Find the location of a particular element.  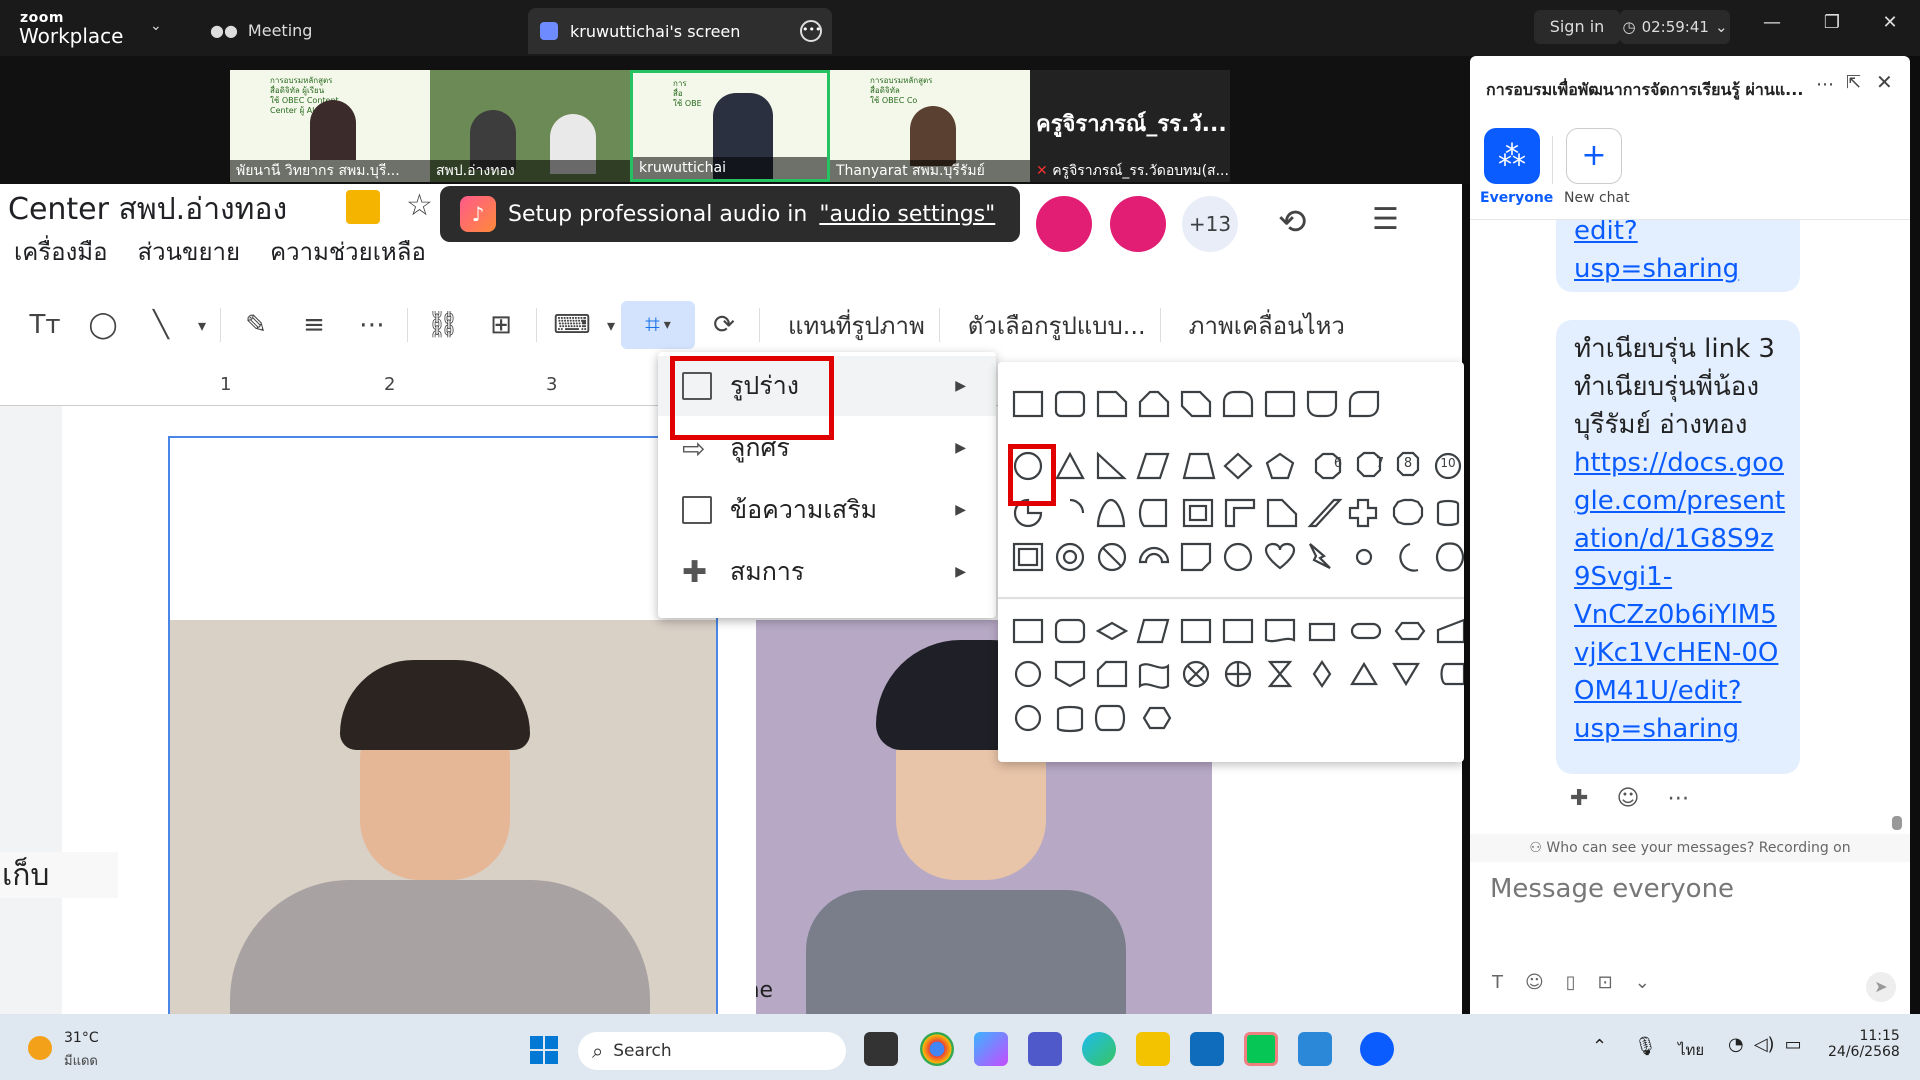

file-icon: ▯ is located at coordinates (1571, 982).